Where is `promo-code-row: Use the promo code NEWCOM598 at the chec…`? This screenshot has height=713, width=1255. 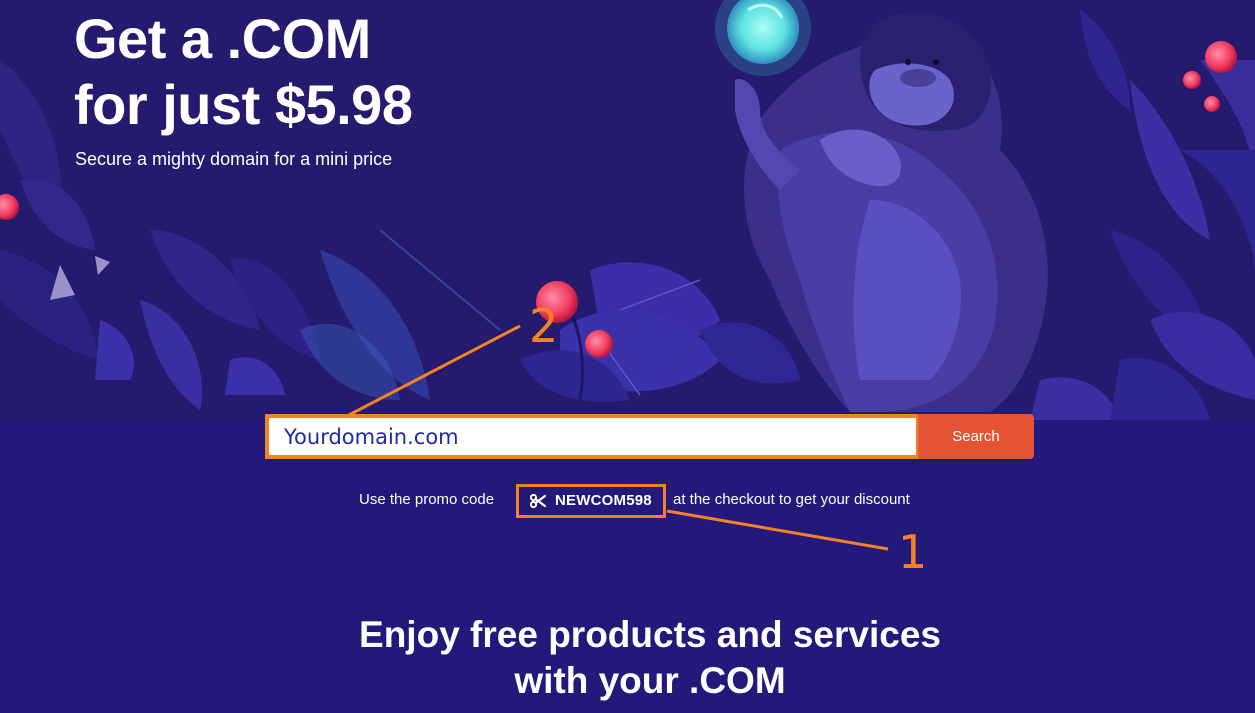
promo-code-row: Use the promo code NEWCOM598 at the chec… is located at coordinates (659, 501).